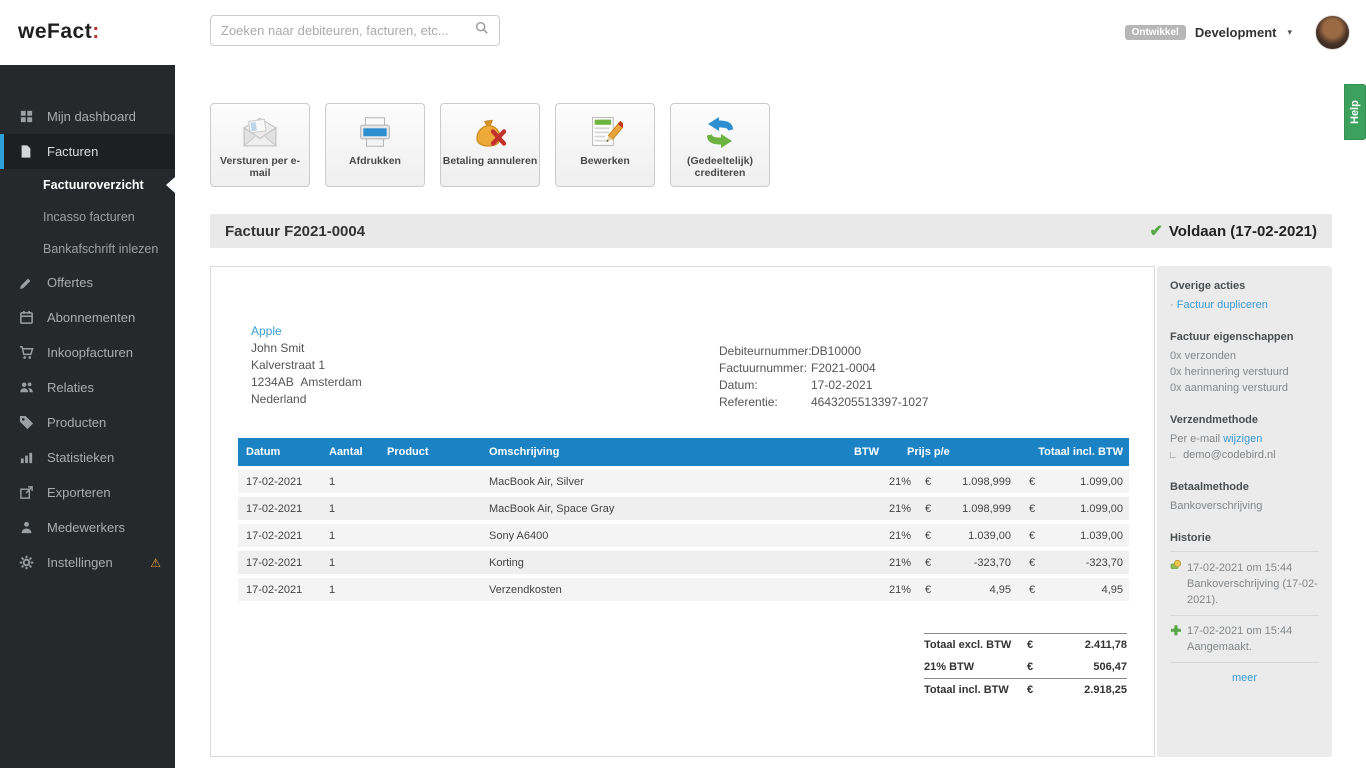 This screenshot has height=768, width=1366. I want to click on env-menu-label: Development, so click(1236, 32).